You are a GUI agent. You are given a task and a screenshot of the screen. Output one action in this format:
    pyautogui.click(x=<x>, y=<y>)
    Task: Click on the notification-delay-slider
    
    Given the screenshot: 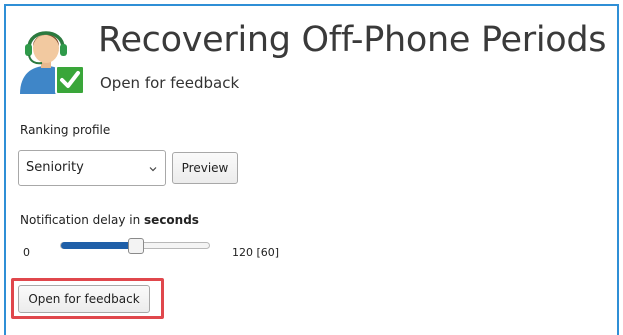 What is the action you would take?
    pyautogui.click(x=135, y=246)
    